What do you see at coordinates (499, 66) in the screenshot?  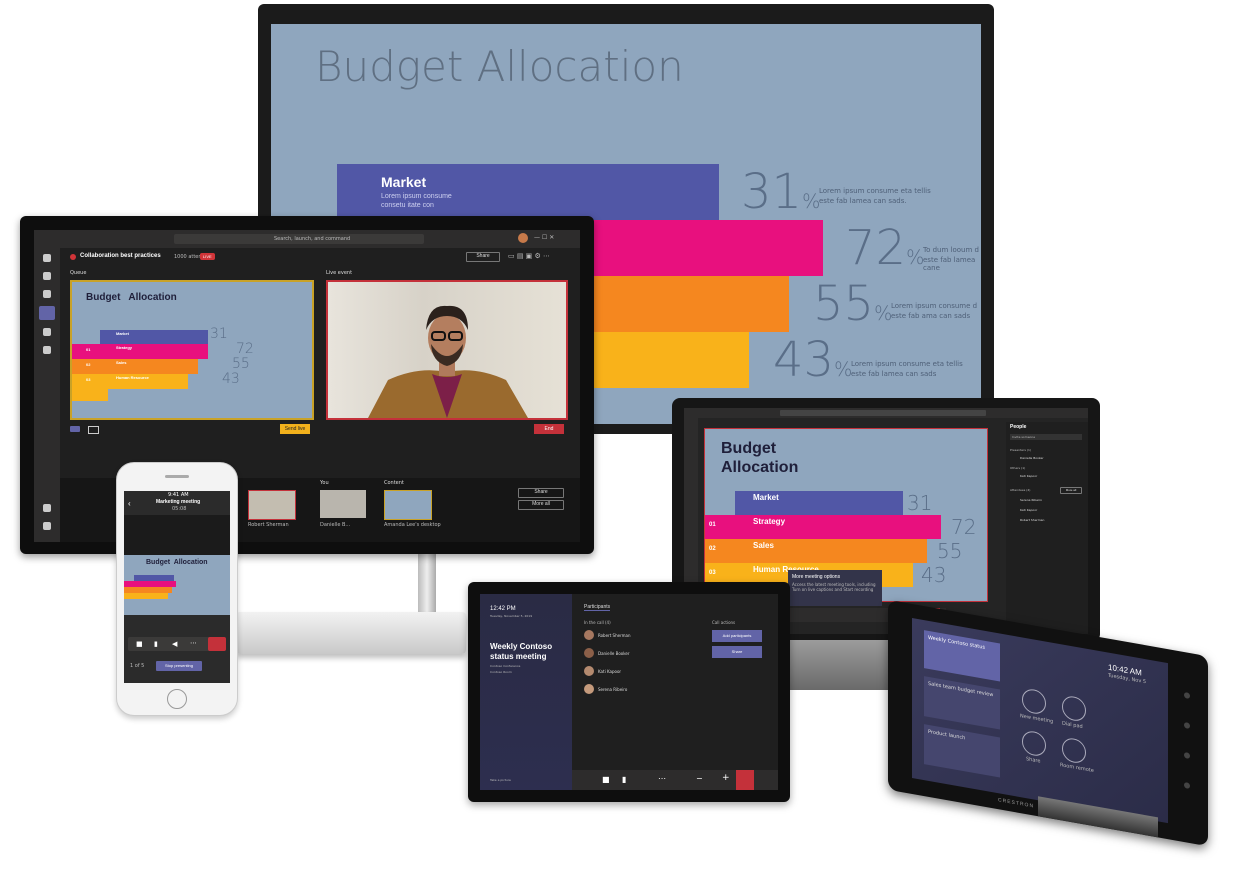 I see `slide-title: Budget Allocation` at bounding box center [499, 66].